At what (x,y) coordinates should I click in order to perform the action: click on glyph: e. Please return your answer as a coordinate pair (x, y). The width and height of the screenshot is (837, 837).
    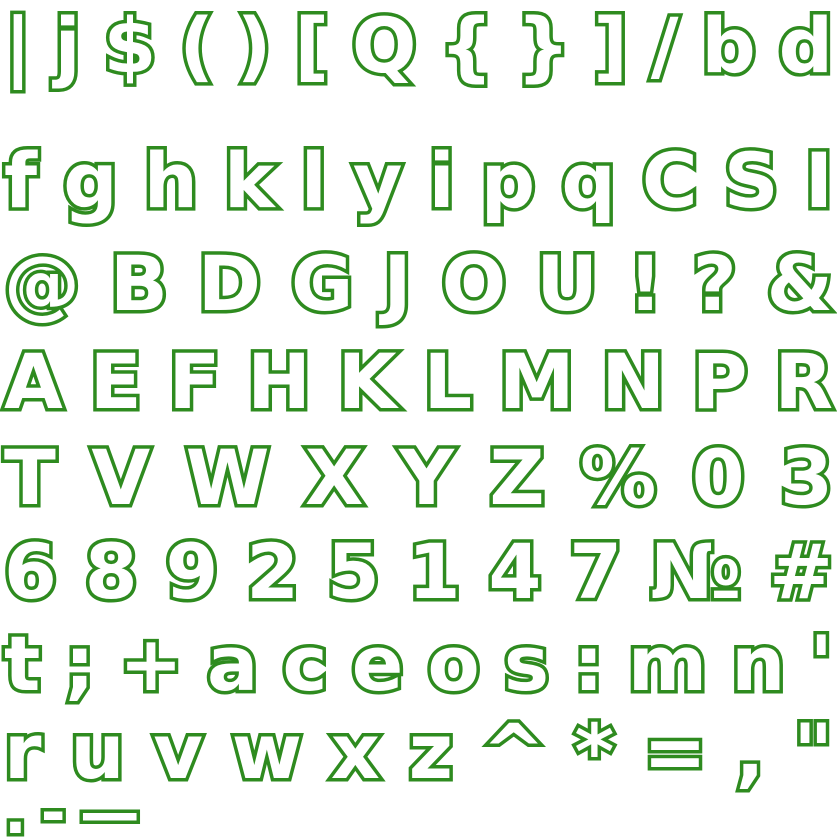
    Looking at the image, I should click on (377, 663).